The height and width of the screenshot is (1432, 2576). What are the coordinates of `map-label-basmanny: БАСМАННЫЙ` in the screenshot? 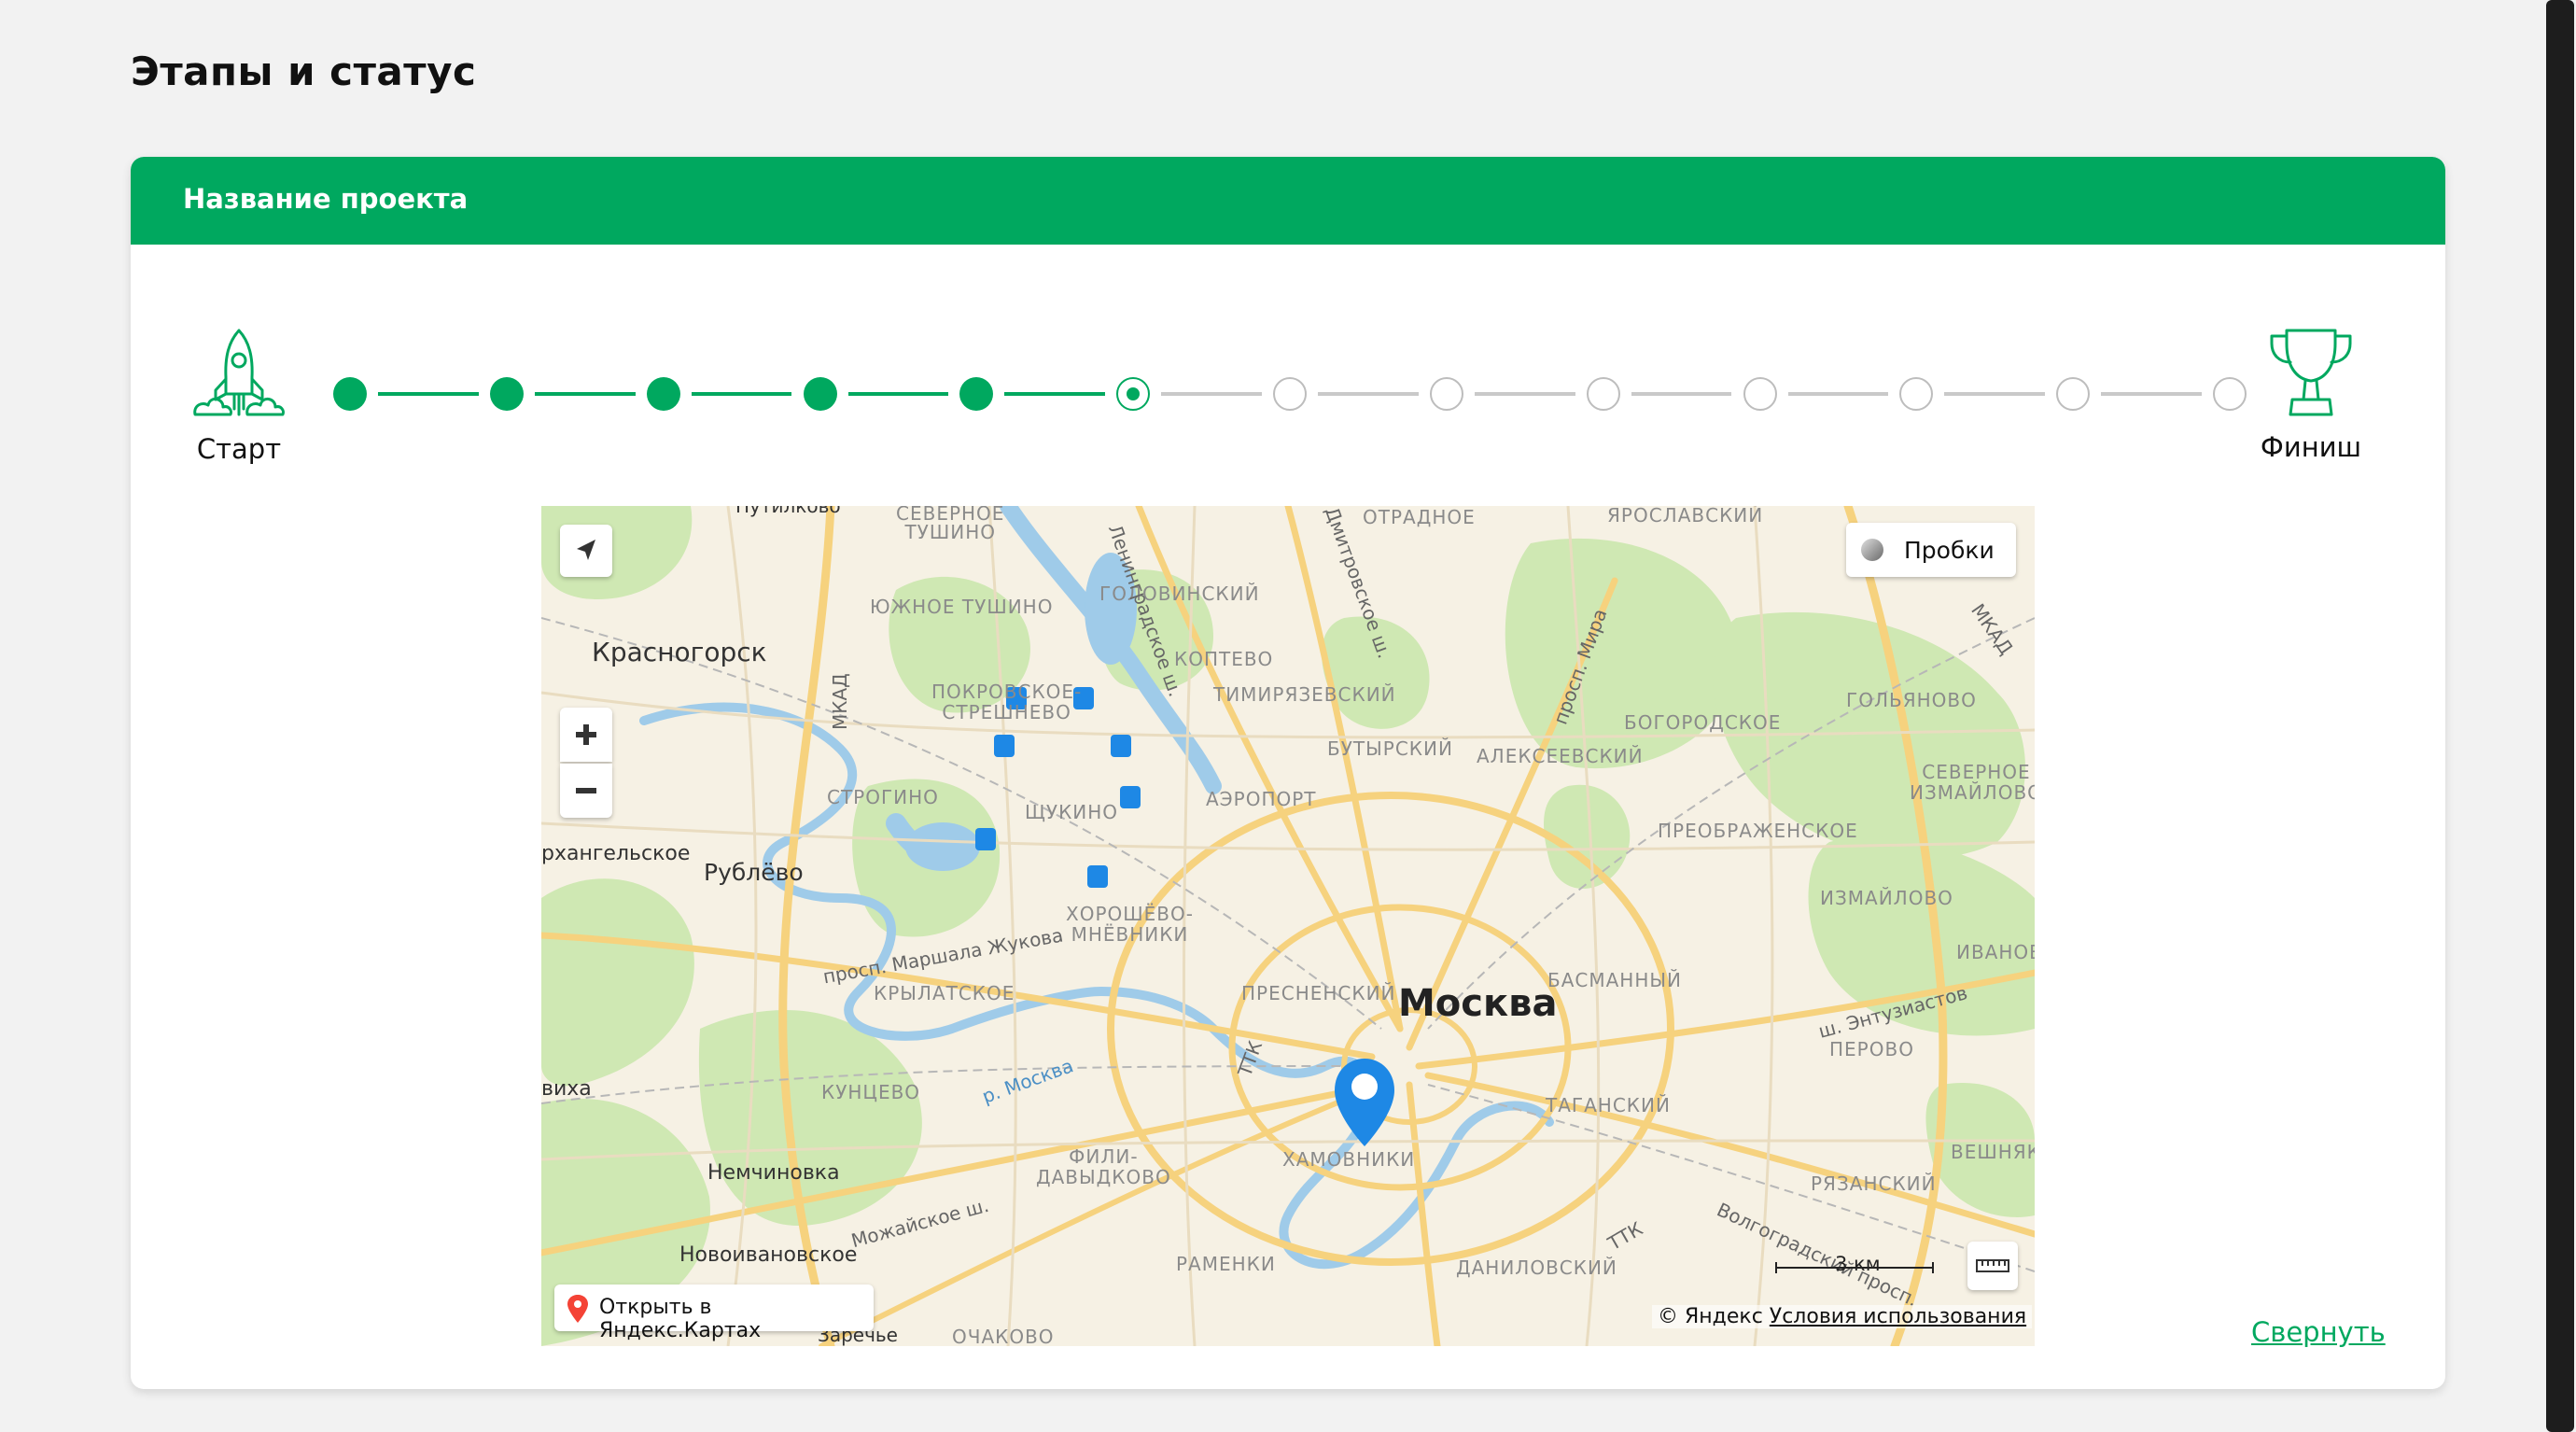 It's located at (1614, 980).